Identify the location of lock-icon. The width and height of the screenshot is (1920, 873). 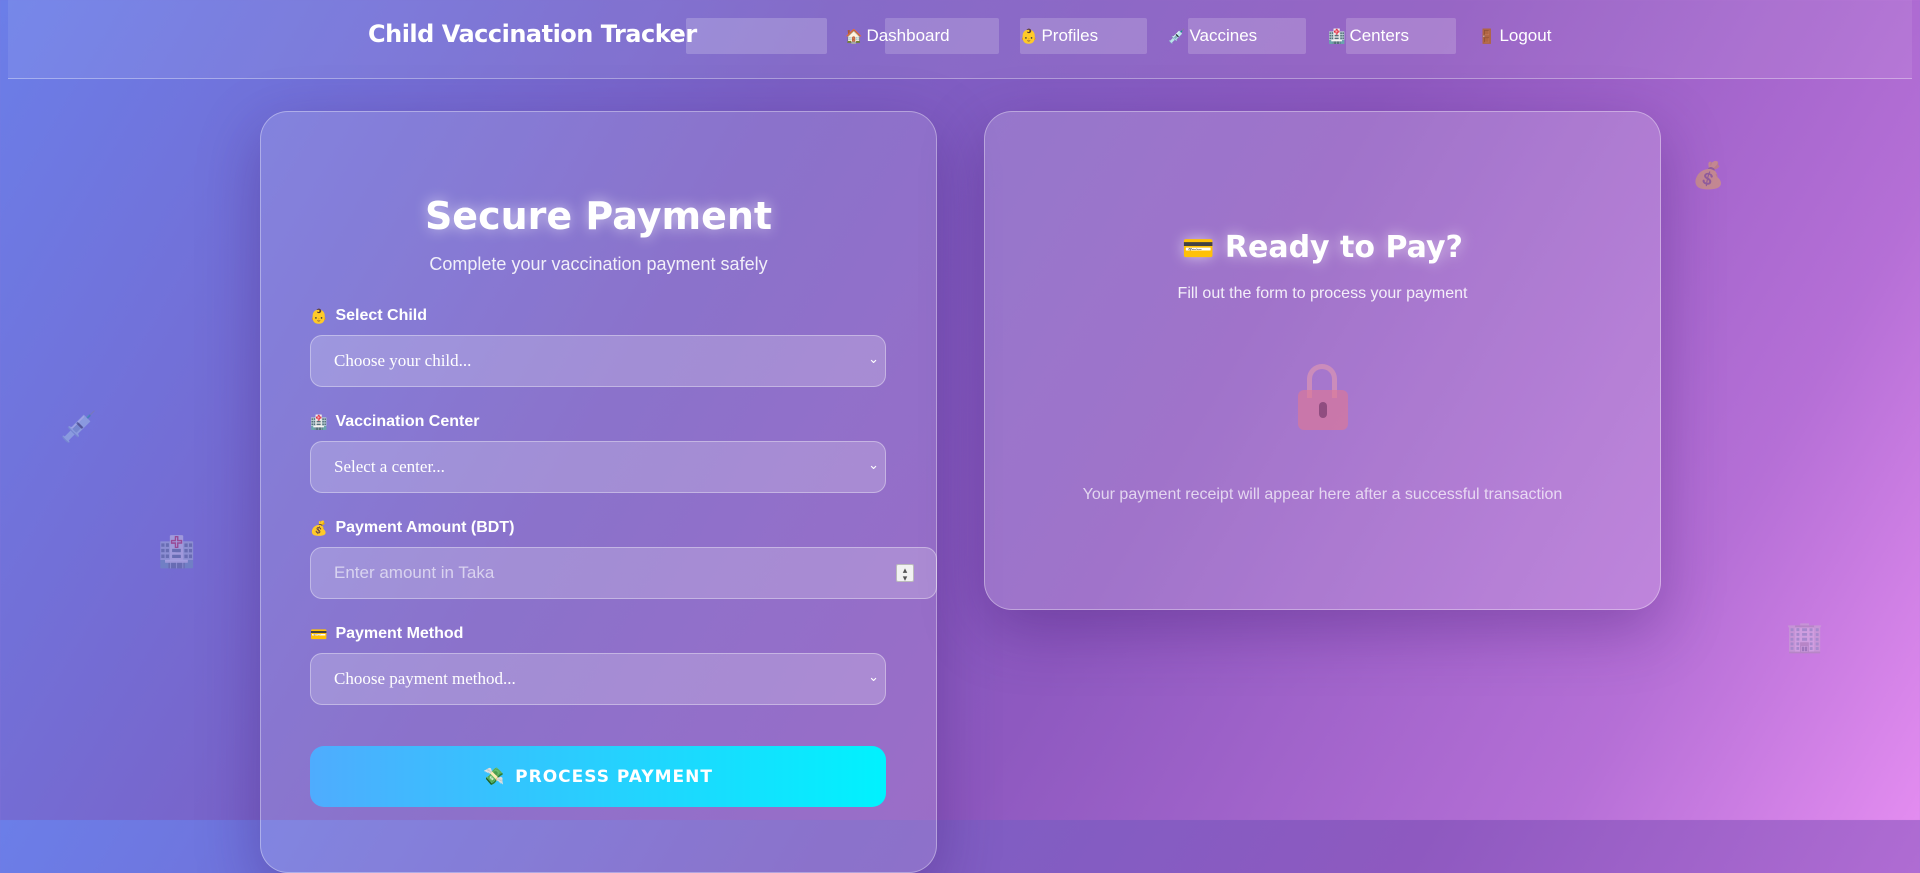
(1324, 397).